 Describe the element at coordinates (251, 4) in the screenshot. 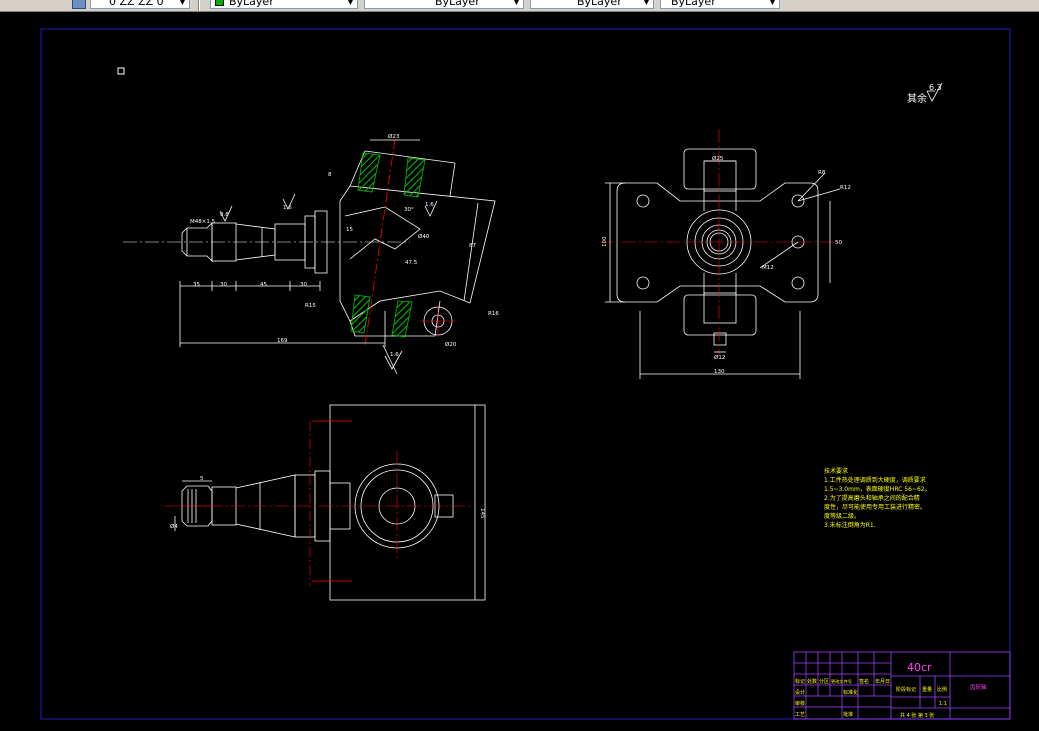

I see `color-combo-value: ByLayer` at that location.